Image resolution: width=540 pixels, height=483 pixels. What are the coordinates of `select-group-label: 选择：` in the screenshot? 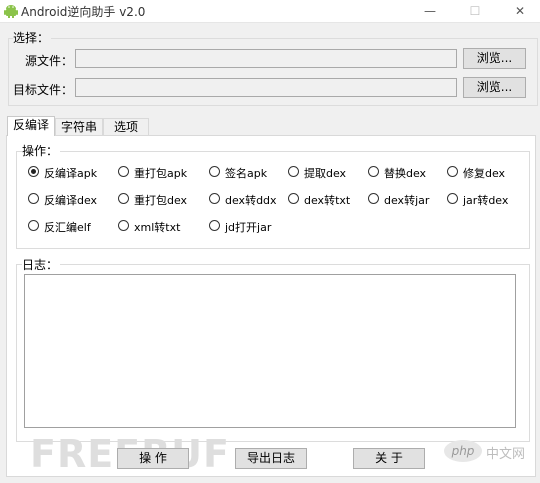 It's located at (32, 37).